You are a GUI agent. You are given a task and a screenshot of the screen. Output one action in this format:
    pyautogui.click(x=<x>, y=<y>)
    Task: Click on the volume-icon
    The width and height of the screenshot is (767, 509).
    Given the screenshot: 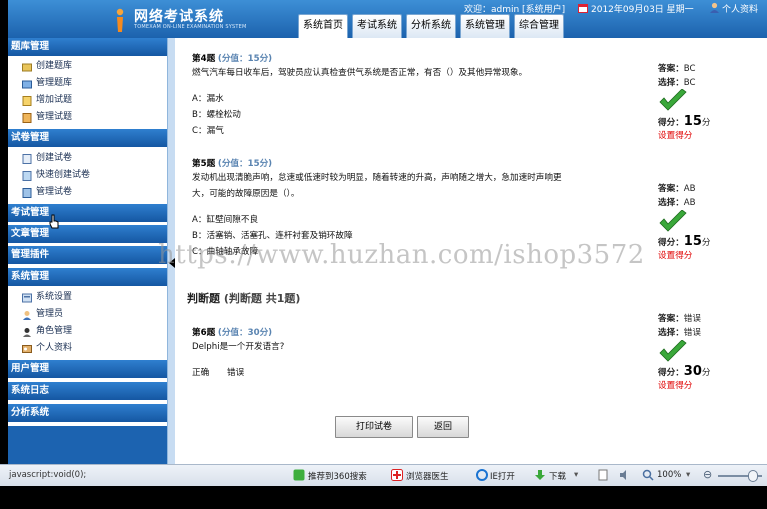 What is the action you would take?
    pyautogui.click(x=625, y=475)
    